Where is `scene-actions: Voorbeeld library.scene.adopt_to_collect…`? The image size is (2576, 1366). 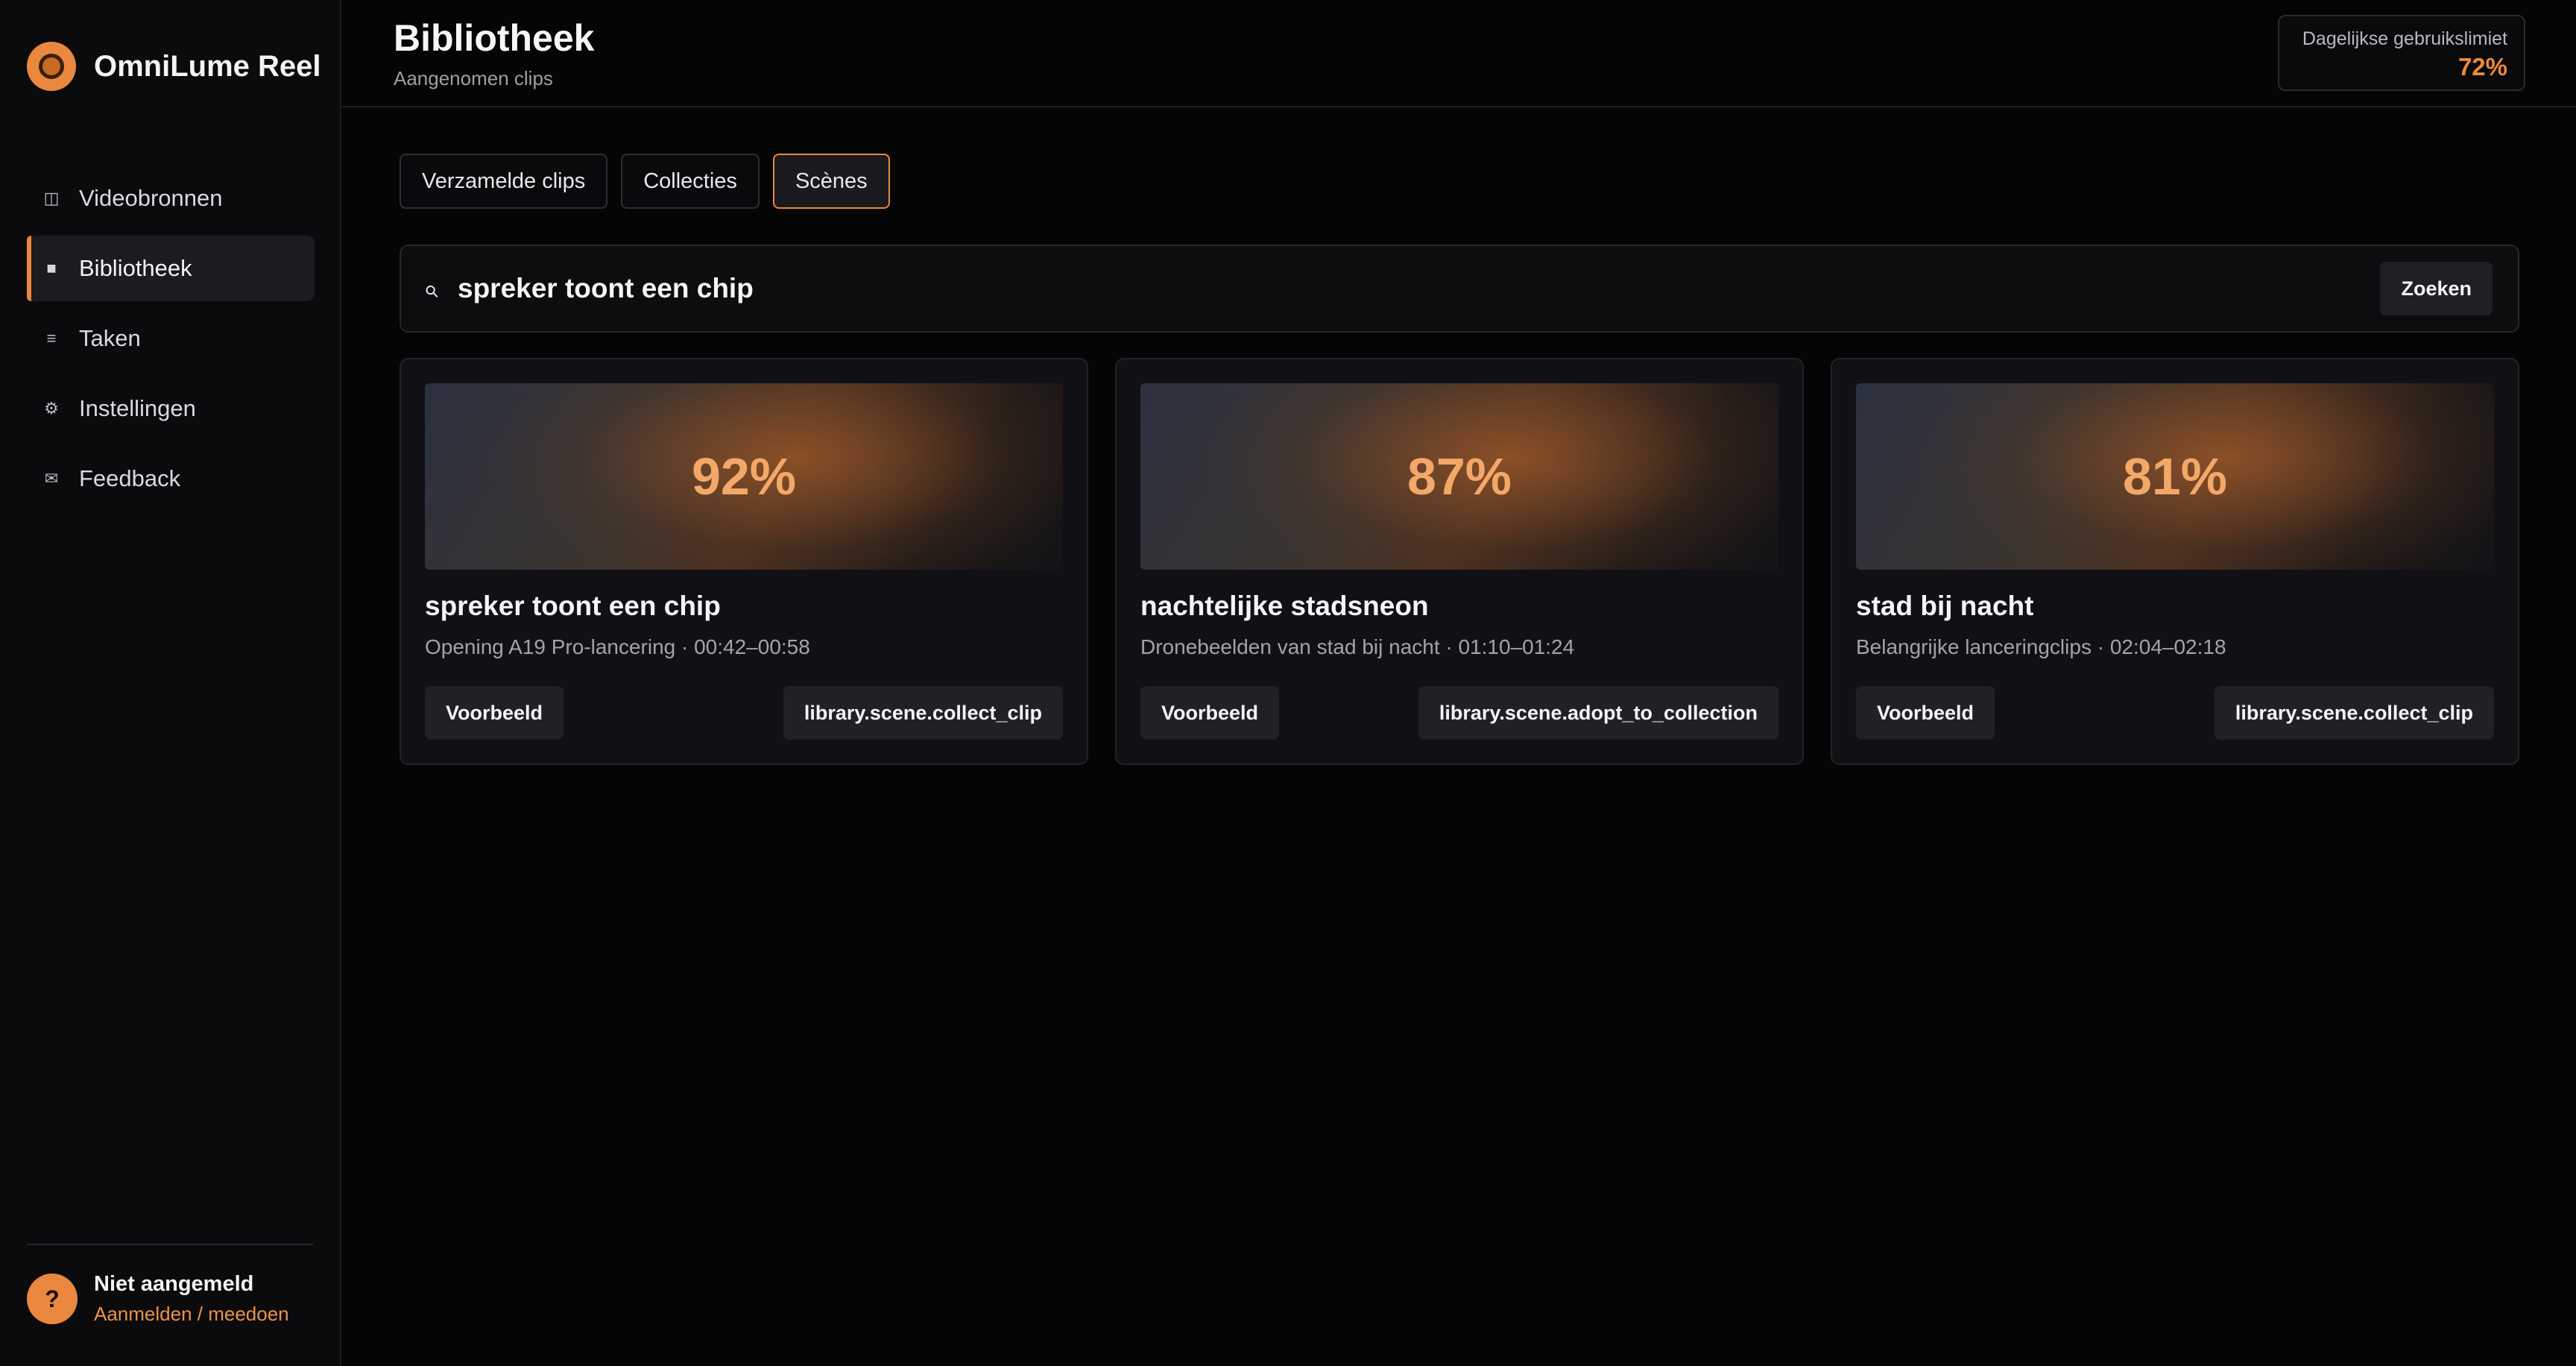 scene-actions: Voorbeeld library.scene.adopt_to_collect… is located at coordinates (1459, 713).